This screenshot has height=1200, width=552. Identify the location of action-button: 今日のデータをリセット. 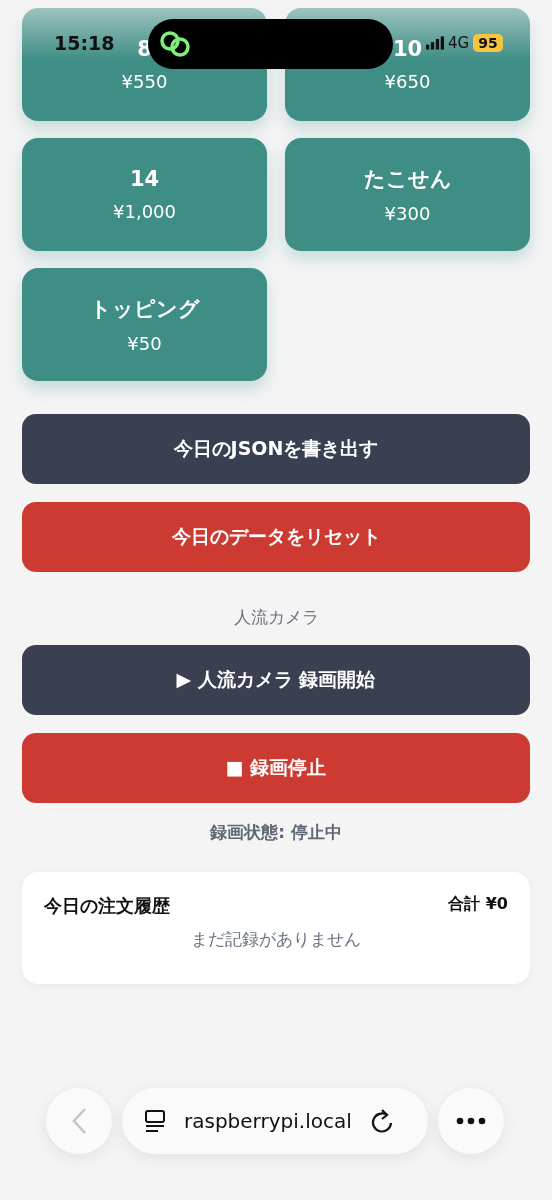
(276, 537).